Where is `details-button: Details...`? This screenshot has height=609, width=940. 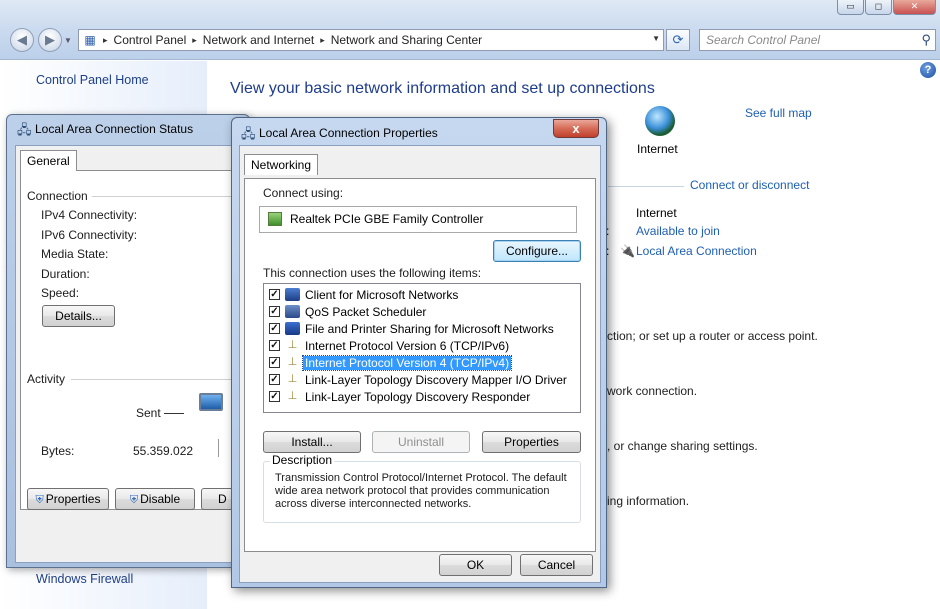
details-button: Details... is located at coordinates (78, 316).